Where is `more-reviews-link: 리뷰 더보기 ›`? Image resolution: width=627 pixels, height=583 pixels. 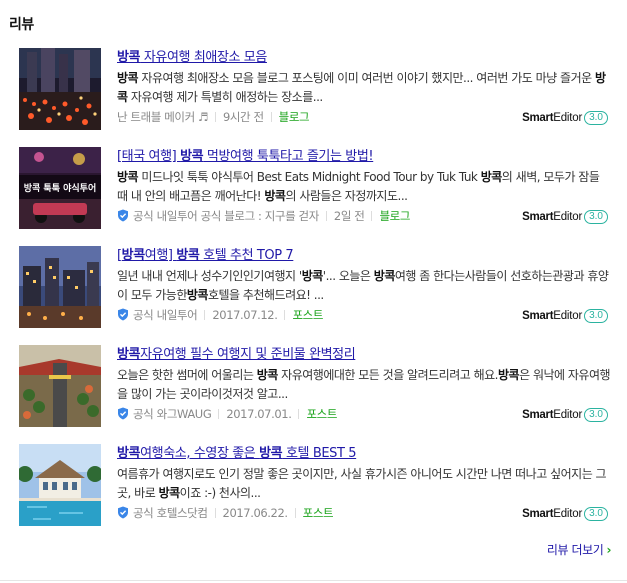 more-reviews-link: 리뷰 더보기 › is located at coordinates (579, 549).